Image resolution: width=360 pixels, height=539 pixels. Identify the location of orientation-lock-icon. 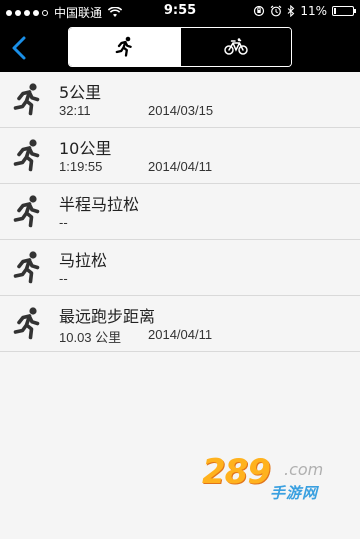
(259, 11).